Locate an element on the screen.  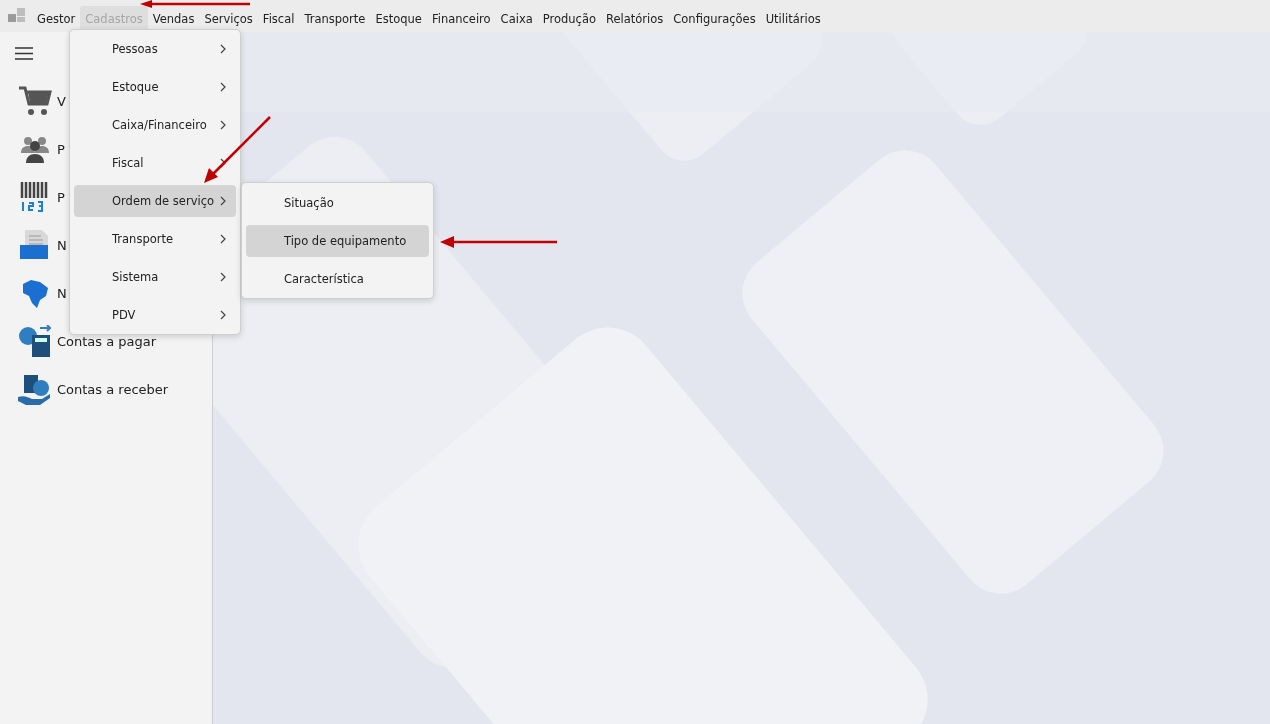
menu-item: Relatórios is located at coordinates (635, 19).